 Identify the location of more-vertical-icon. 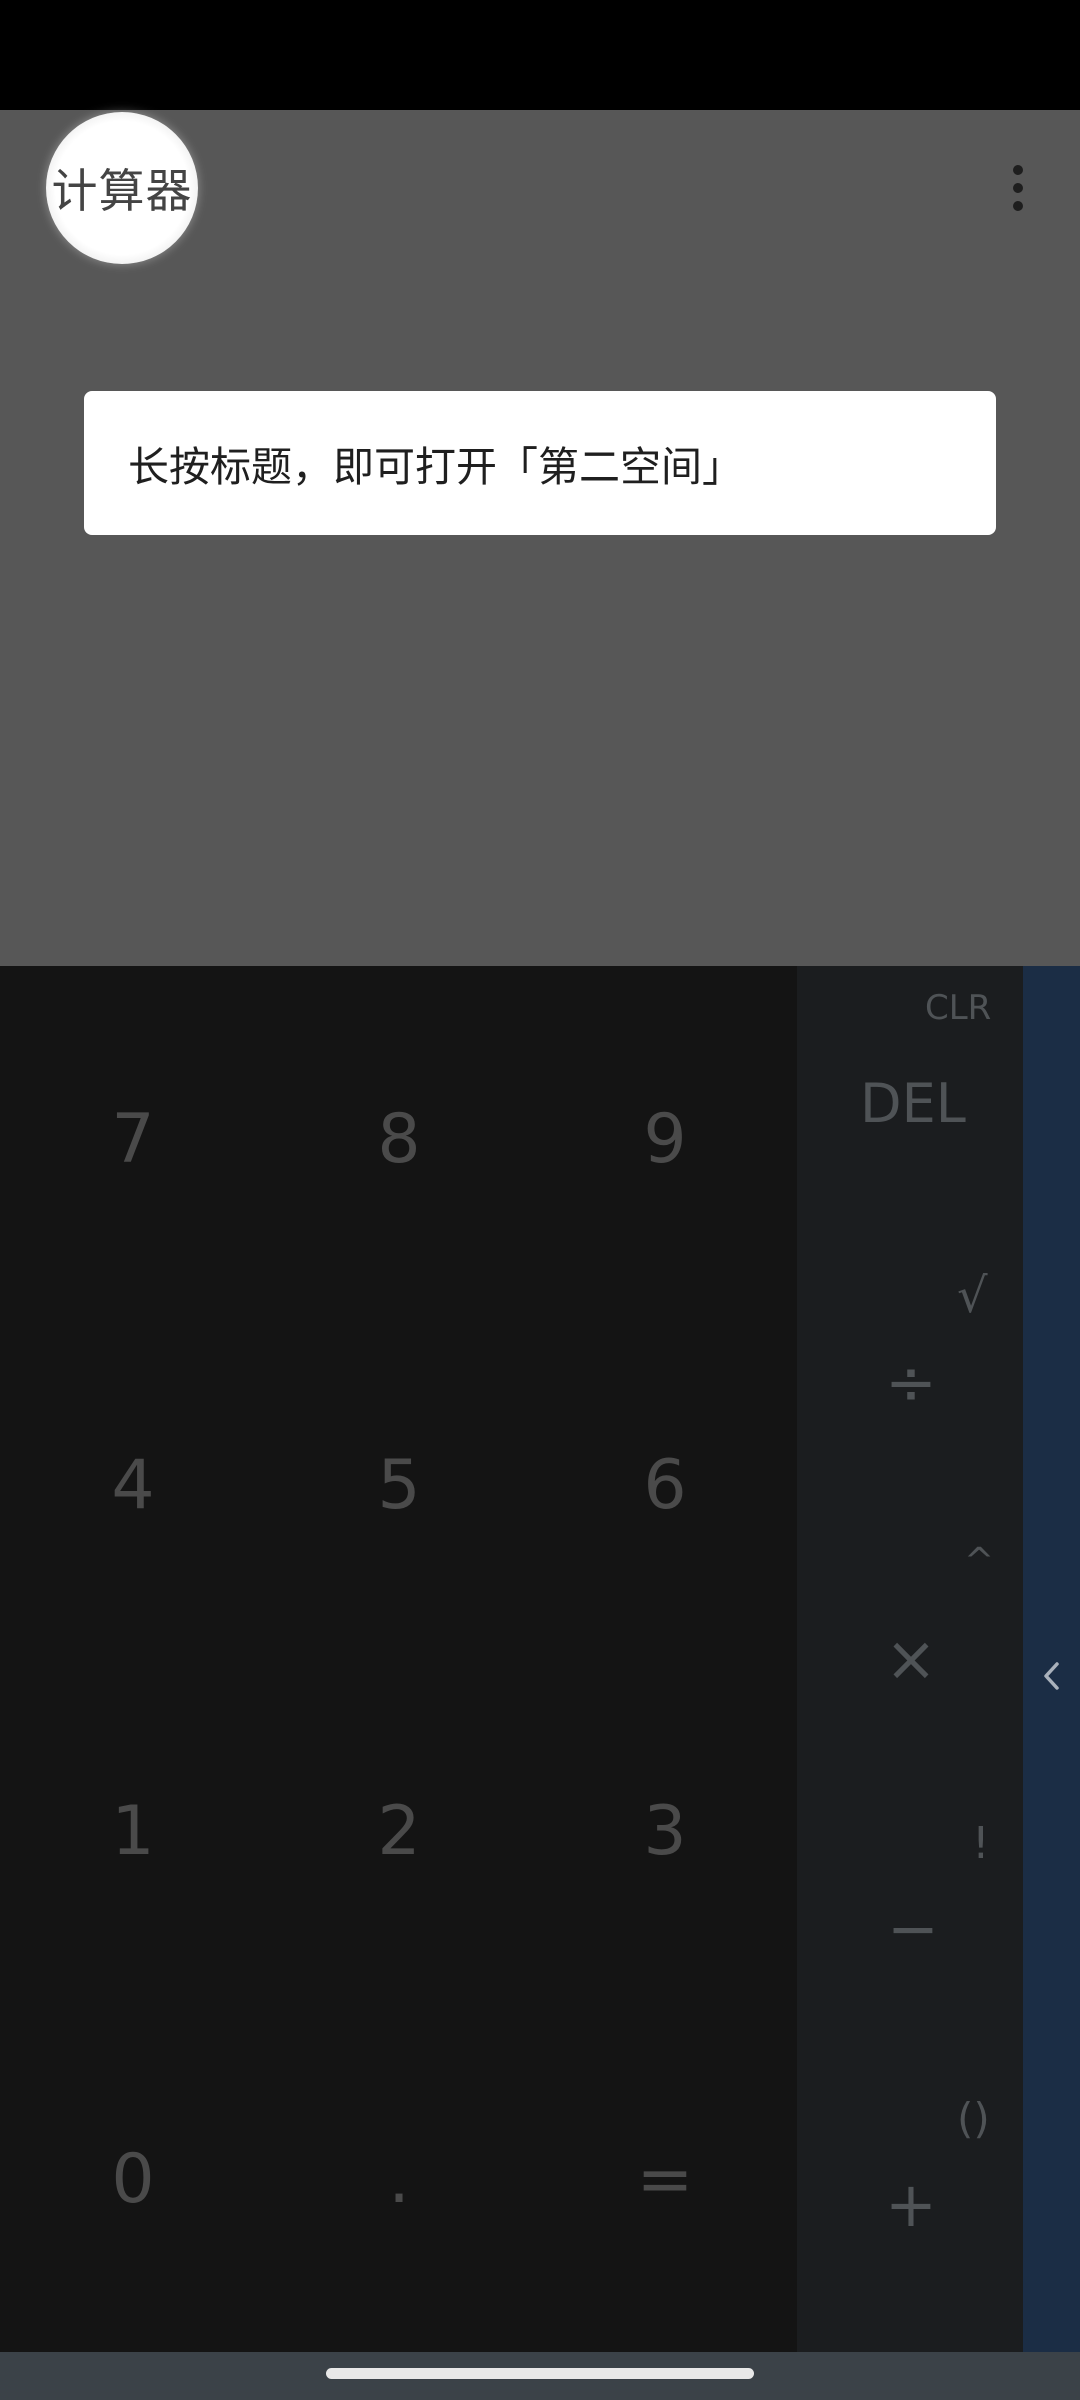
(1018, 188).